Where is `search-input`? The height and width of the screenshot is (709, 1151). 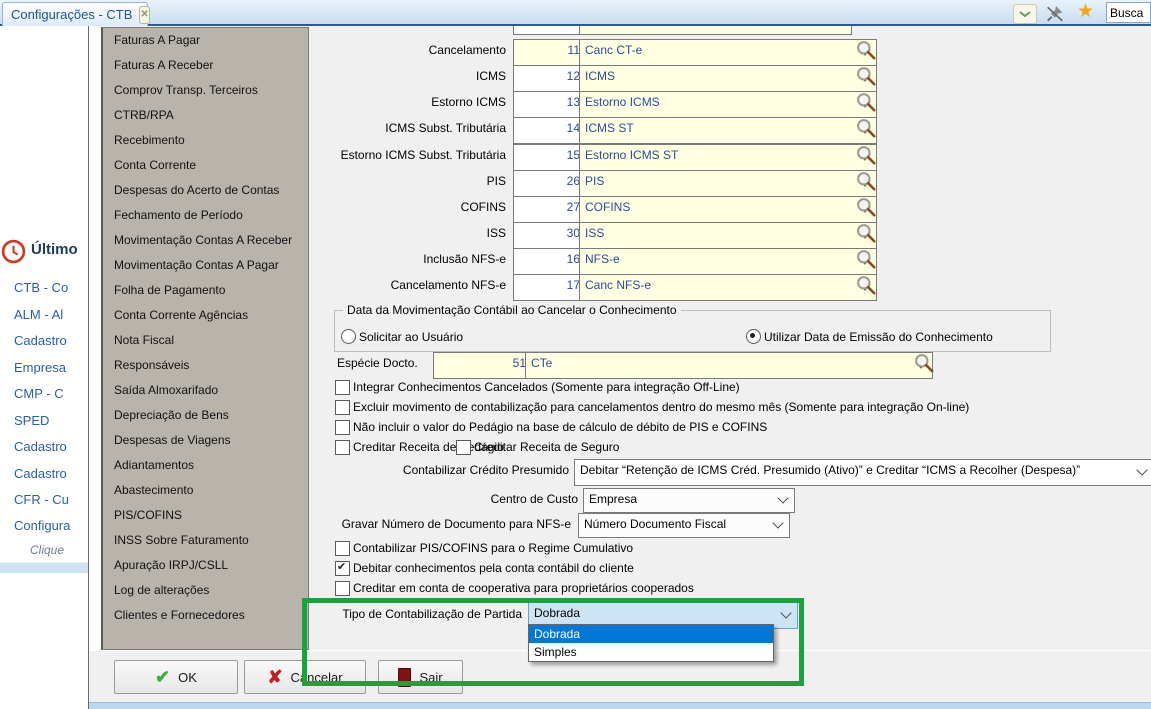 search-input is located at coordinates (1128, 12).